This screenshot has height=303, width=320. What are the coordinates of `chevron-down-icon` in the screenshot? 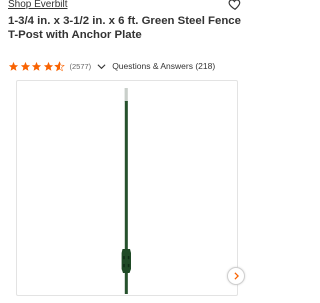 It's located at (101, 66).